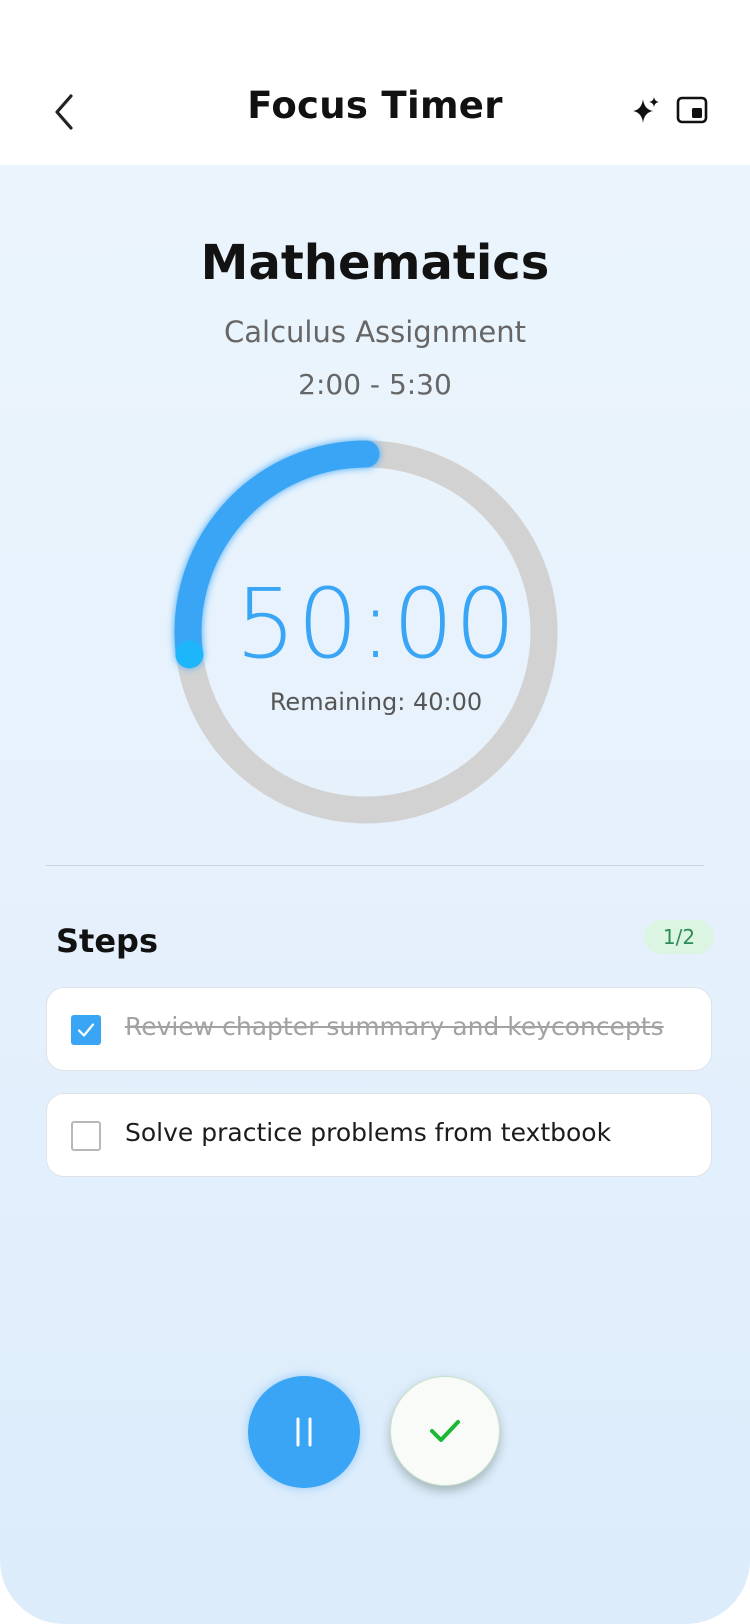 Image resolution: width=750 pixels, height=1624 pixels. What do you see at coordinates (375, 865) in the screenshot?
I see `section-divider` at bounding box center [375, 865].